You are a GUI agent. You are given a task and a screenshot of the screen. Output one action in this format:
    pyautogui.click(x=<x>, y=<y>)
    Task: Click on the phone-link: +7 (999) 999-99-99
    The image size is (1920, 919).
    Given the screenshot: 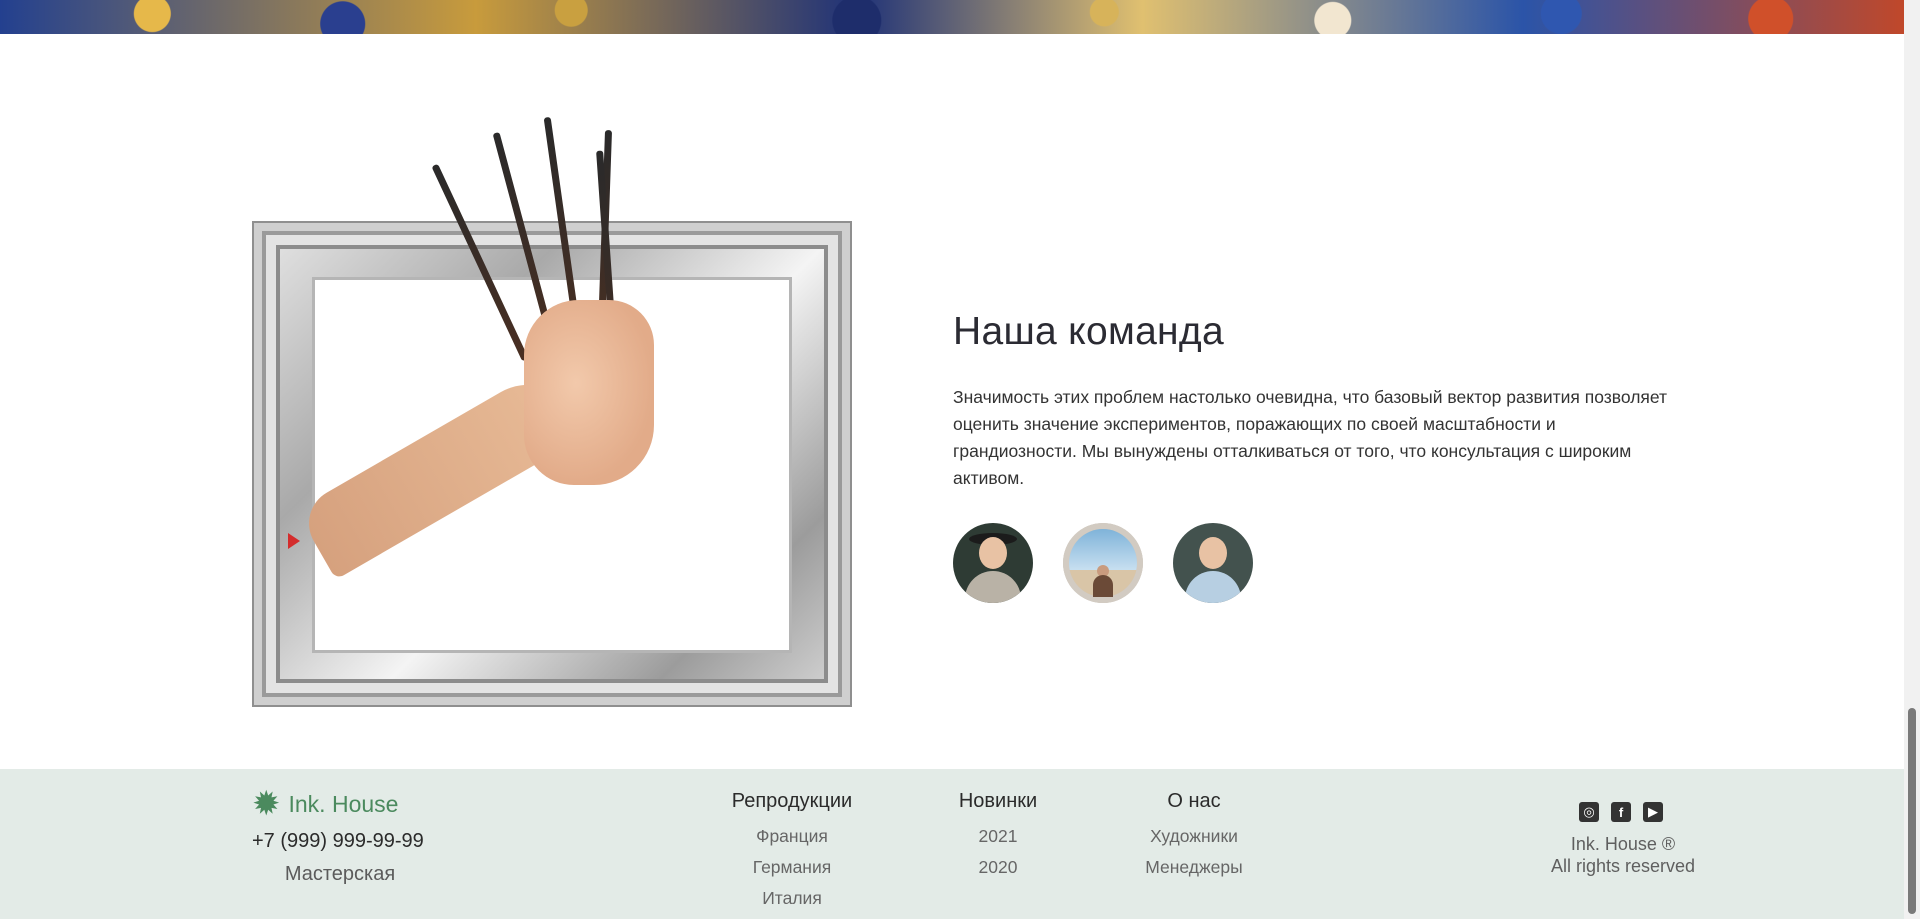 What is the action you would take?
    pyautogui.click(x=338, y=841)
    